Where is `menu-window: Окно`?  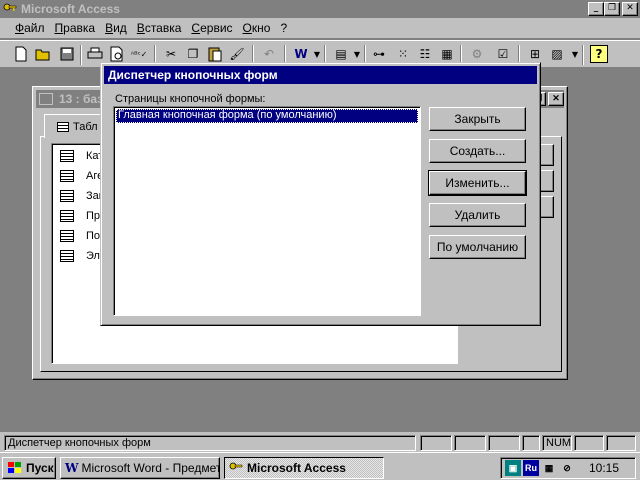
menu-window: Окно is located at coordinates (257, 28).